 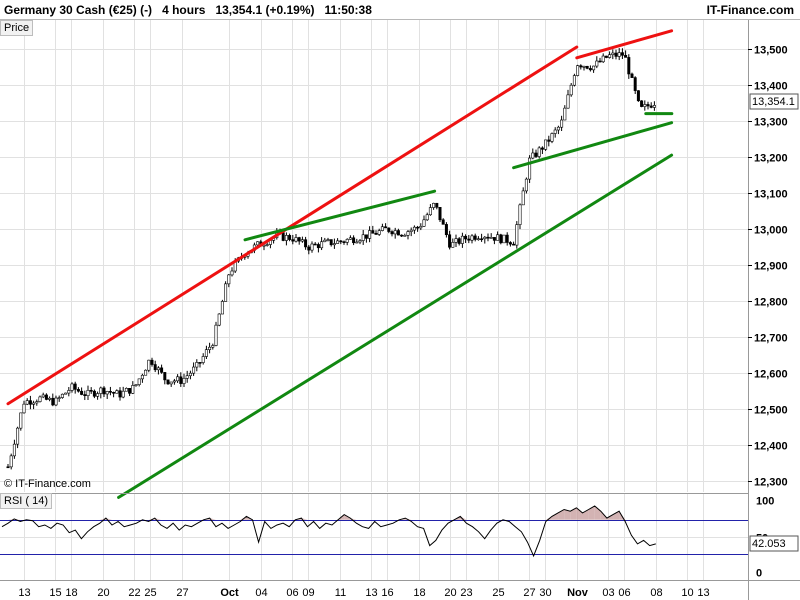 I want to click on x-tick-label: 15, so click(x=55, y=593).